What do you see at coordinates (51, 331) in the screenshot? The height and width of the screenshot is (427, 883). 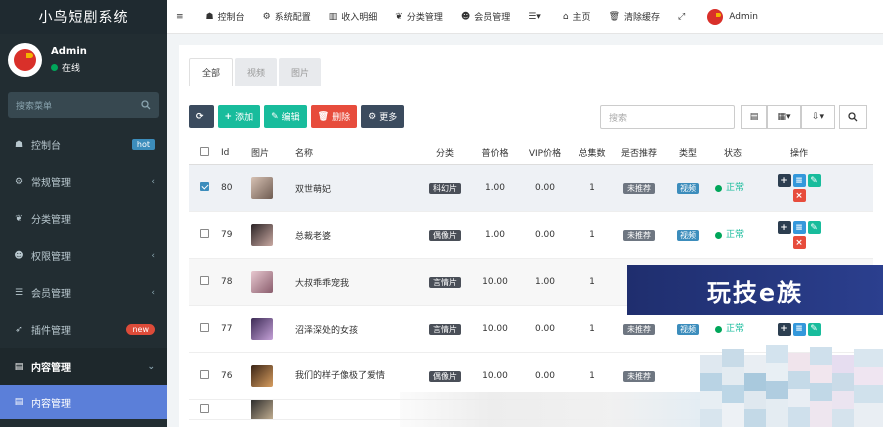 I see `sidebar-item-label: 插件管理` at bounding box center [51, 331].